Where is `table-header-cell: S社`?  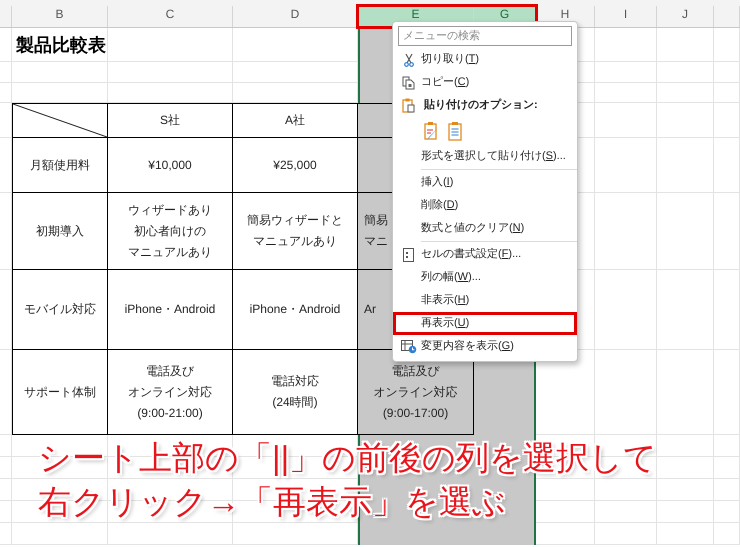 table-header-cell: S社 is located at coordinates (170, 120).